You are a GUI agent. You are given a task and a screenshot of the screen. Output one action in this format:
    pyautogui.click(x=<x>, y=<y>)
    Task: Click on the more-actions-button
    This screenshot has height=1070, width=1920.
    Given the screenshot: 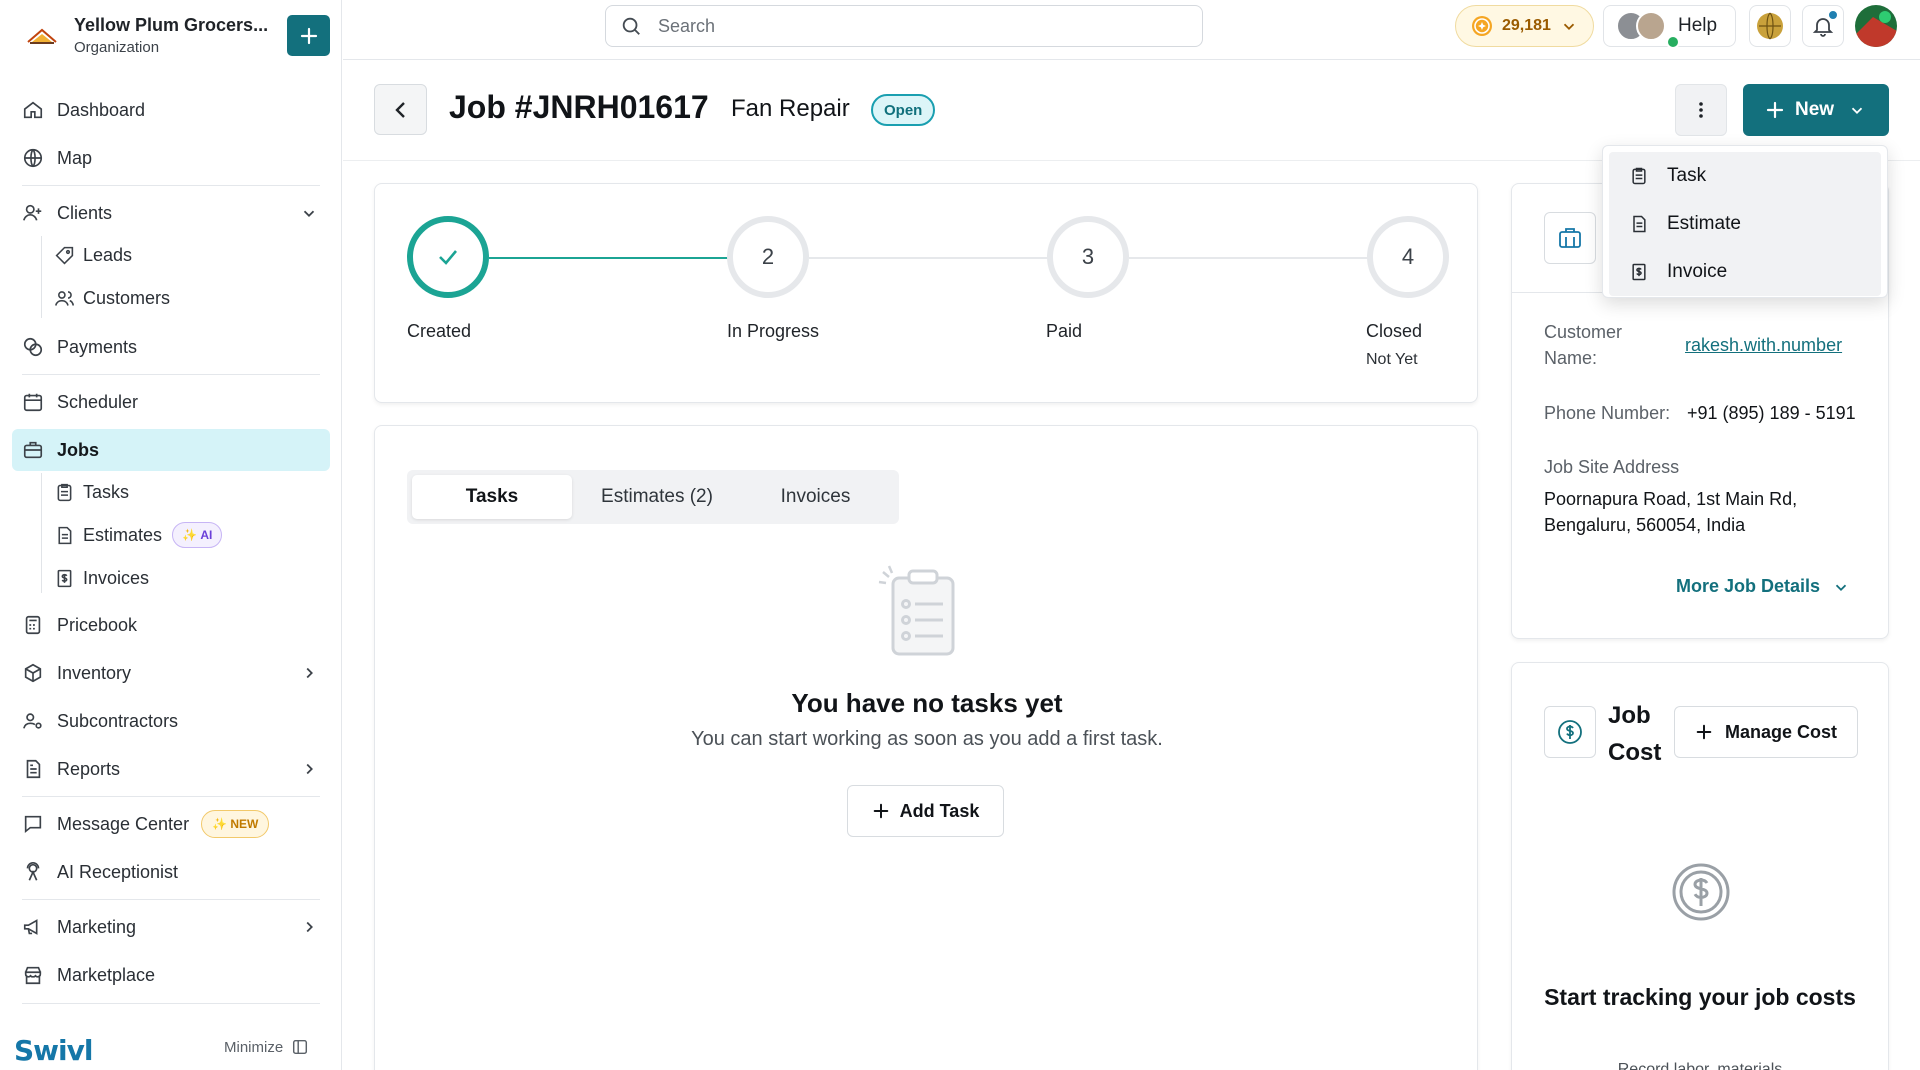 What is the action you would take?
    pyautogui.click(x=1701, y=110)
    